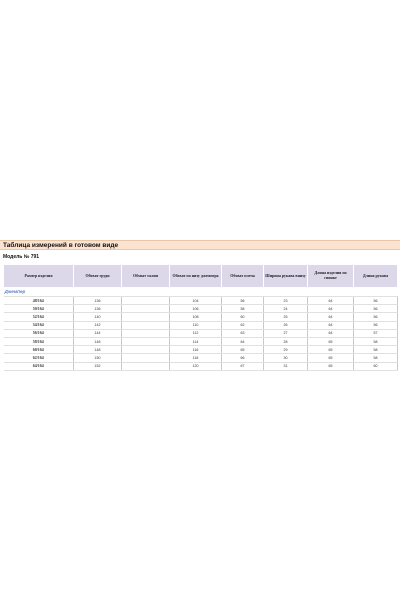  Describe the element at coordinates (38, 309) in the screenshot. I see `size-cell: 50/164` at that location.